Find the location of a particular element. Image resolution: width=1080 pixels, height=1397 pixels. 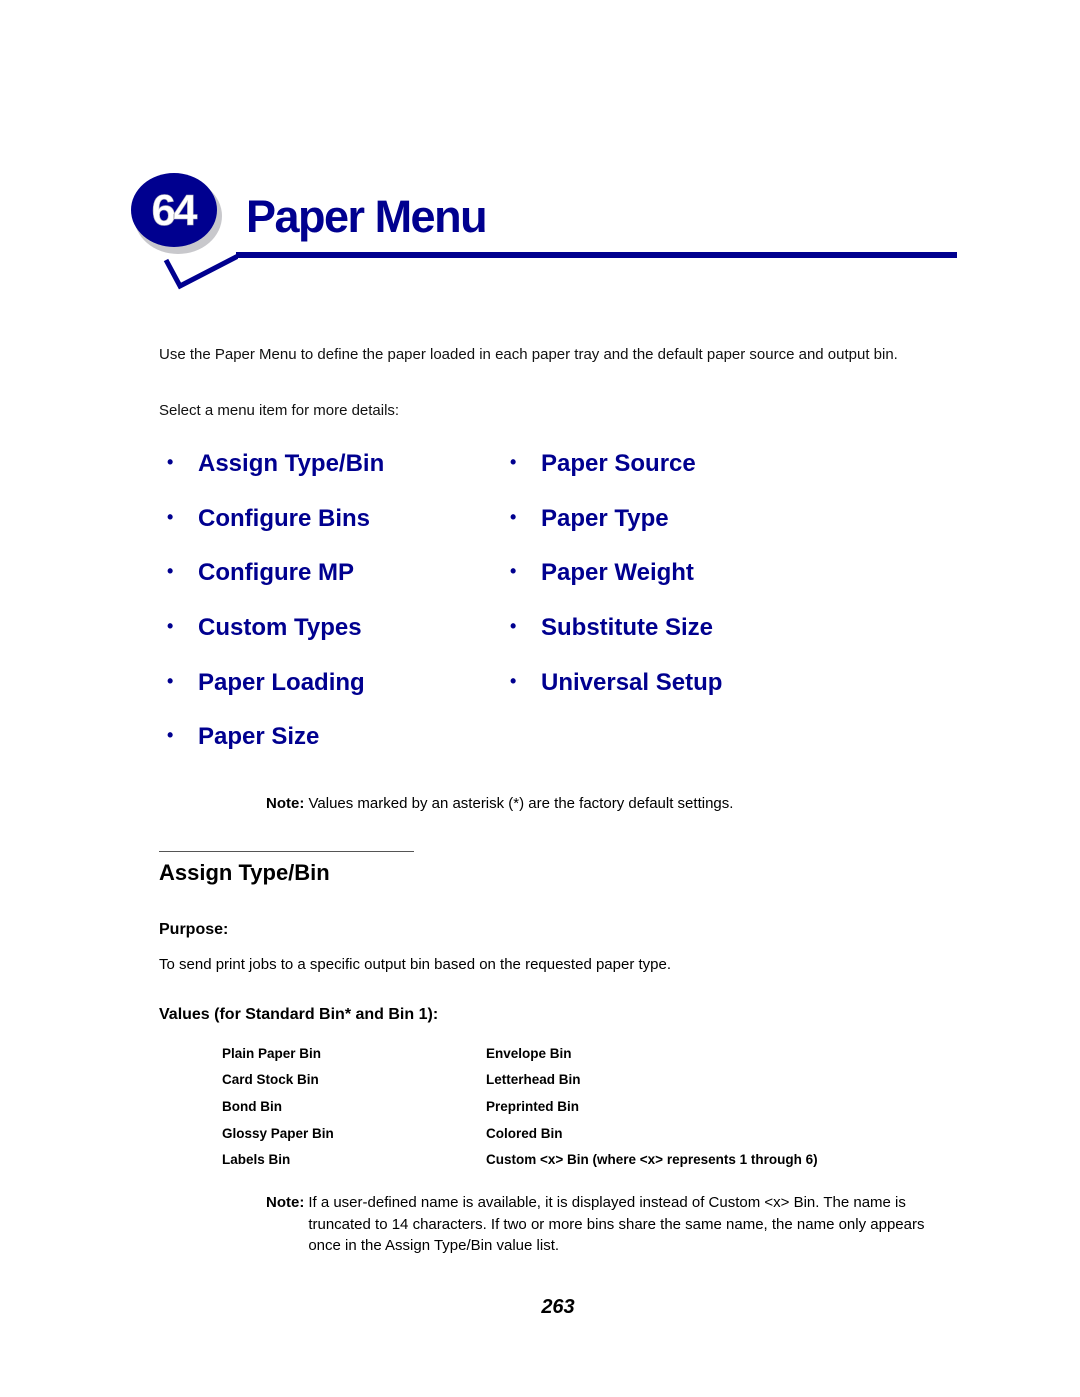

menu-link-paper-weight: • Paper Weight is located at coordinates (616, 584).